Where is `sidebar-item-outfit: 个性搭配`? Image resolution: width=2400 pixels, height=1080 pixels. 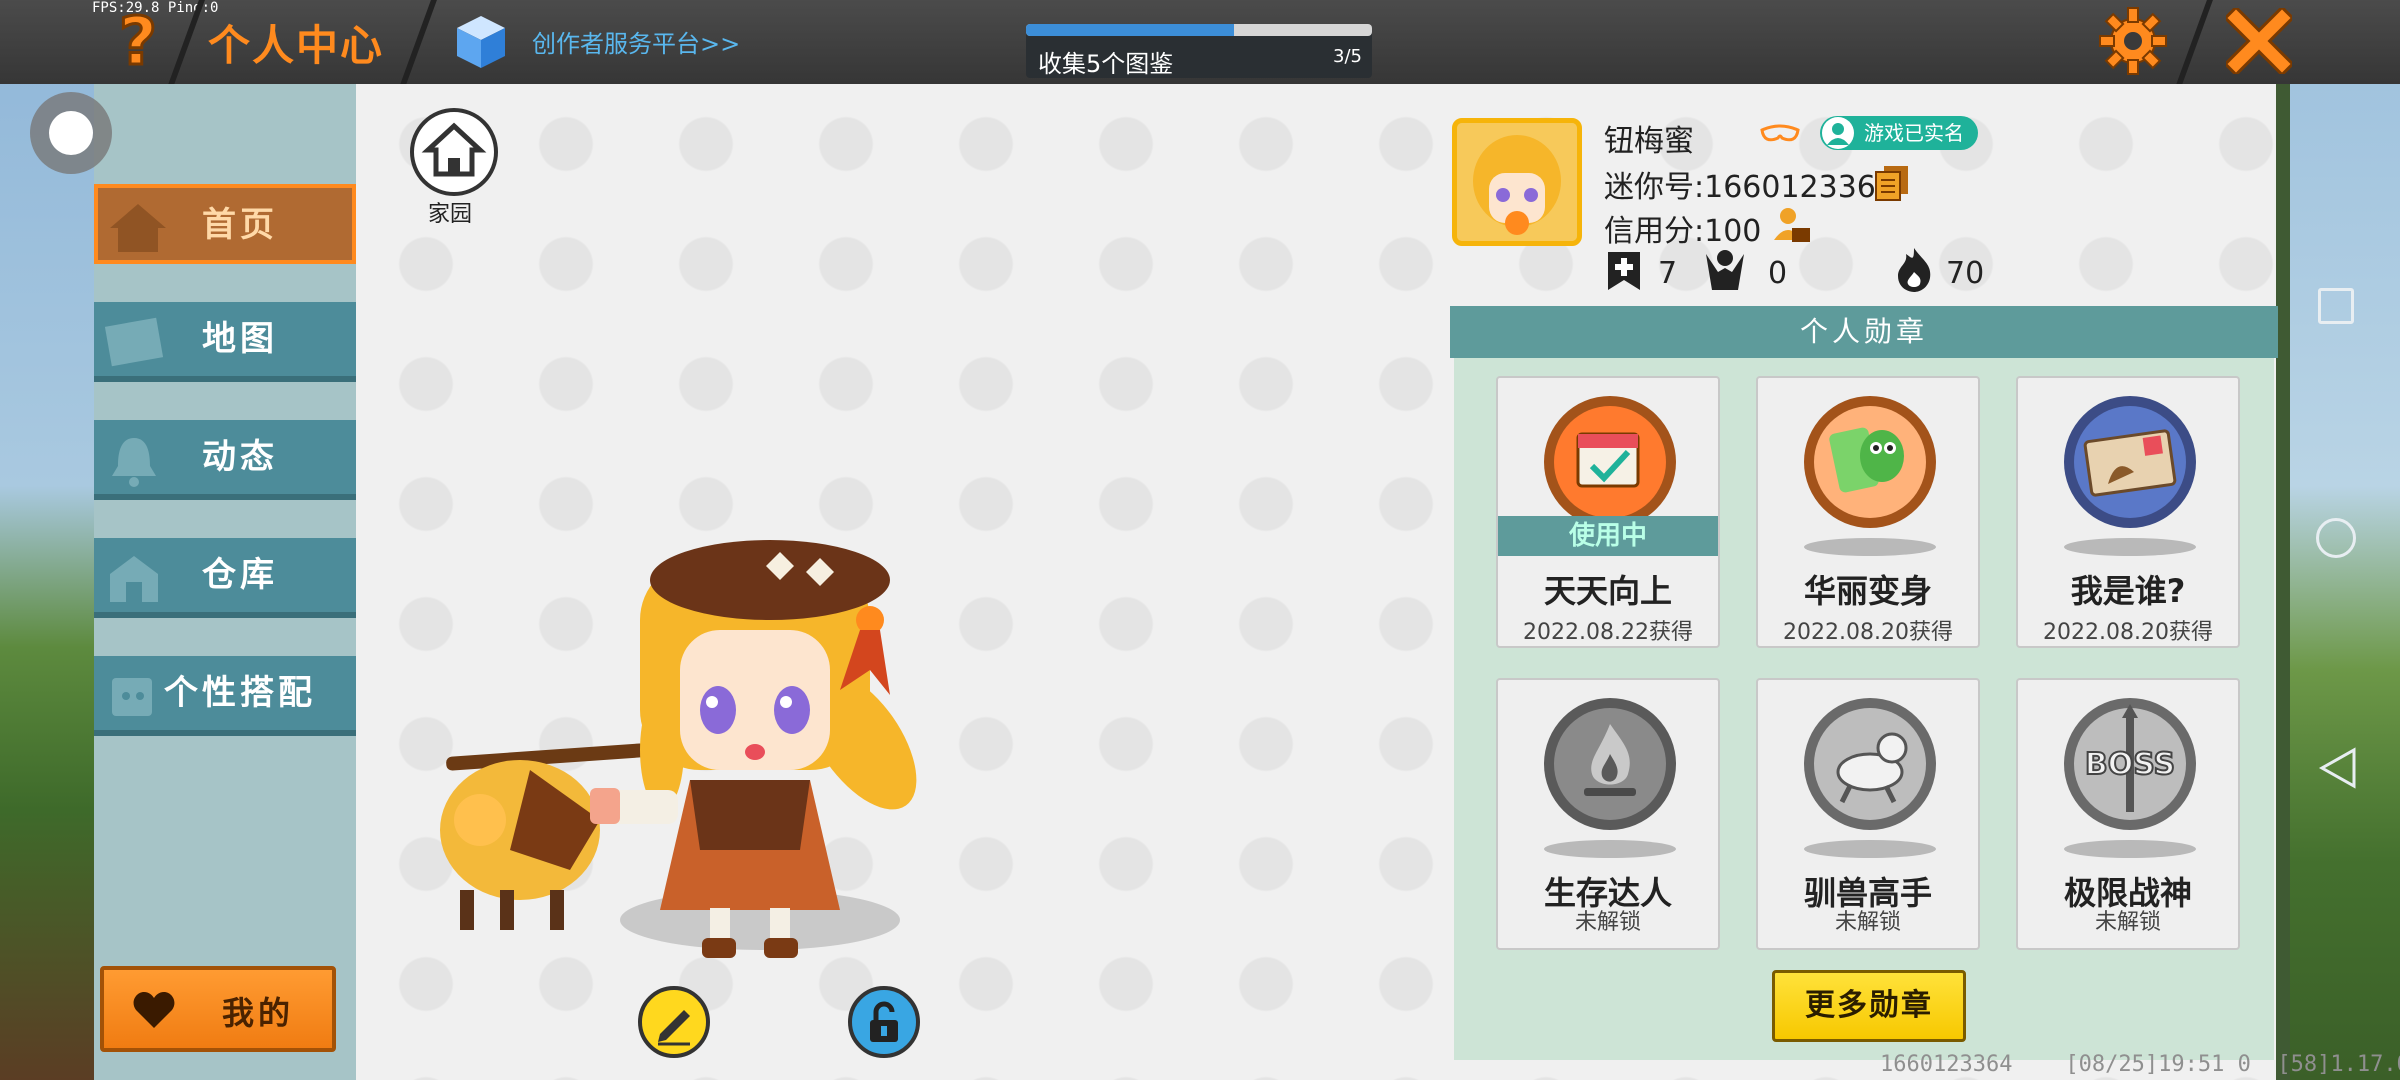
sidebar-item-outfit: 个性搭配 is located at coordinates (225, 696).